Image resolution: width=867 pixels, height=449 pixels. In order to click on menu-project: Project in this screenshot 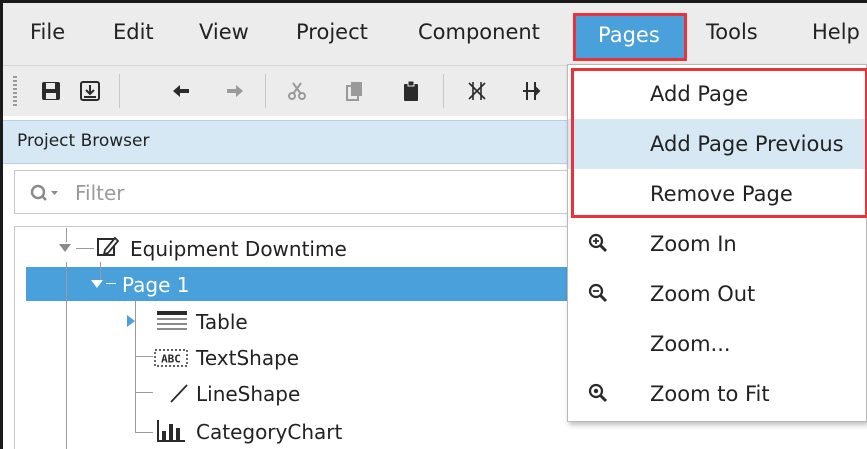, I will do `click(332, 32)`.